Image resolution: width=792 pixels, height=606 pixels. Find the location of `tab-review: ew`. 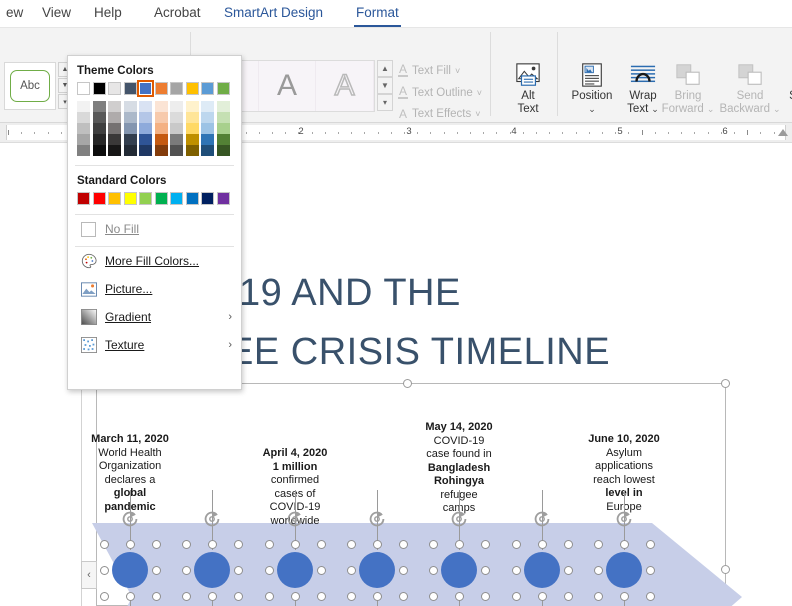

tab-review: ew is located at coordinates (14, 14).